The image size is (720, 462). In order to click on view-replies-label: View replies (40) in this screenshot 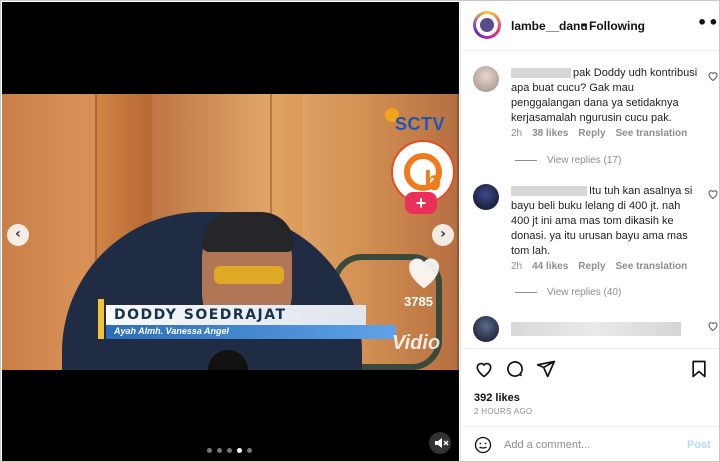, I will do `click(584, 292)`.